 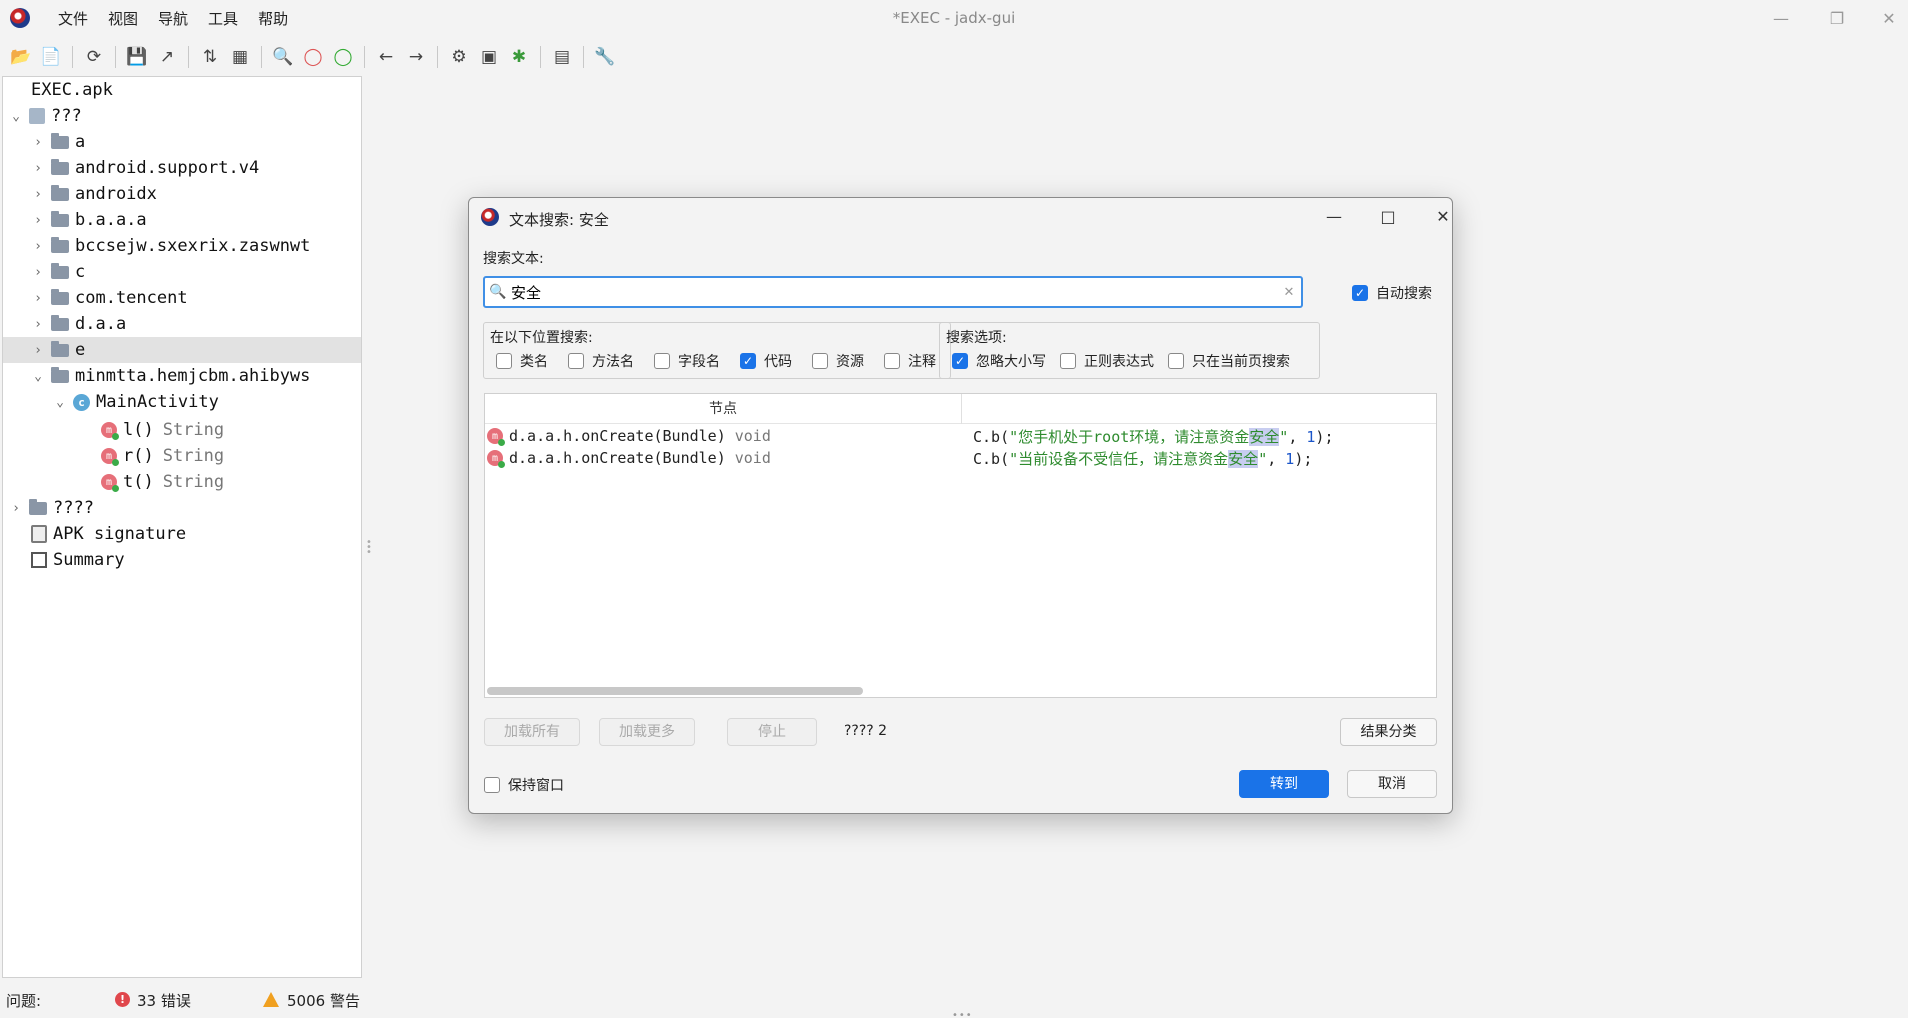 I want to click on sync-tree-icon: ⇅, so click(x=210, y=57).